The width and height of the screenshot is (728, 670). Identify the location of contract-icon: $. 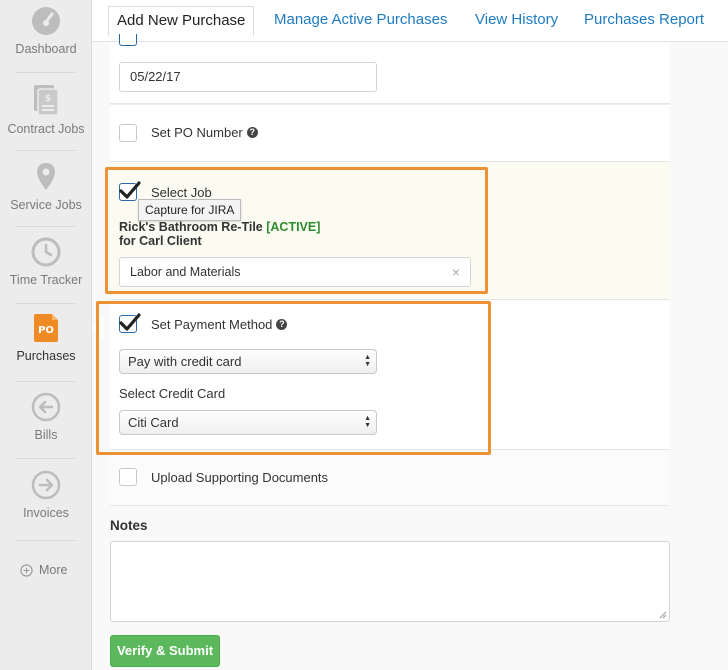
(46, 100).